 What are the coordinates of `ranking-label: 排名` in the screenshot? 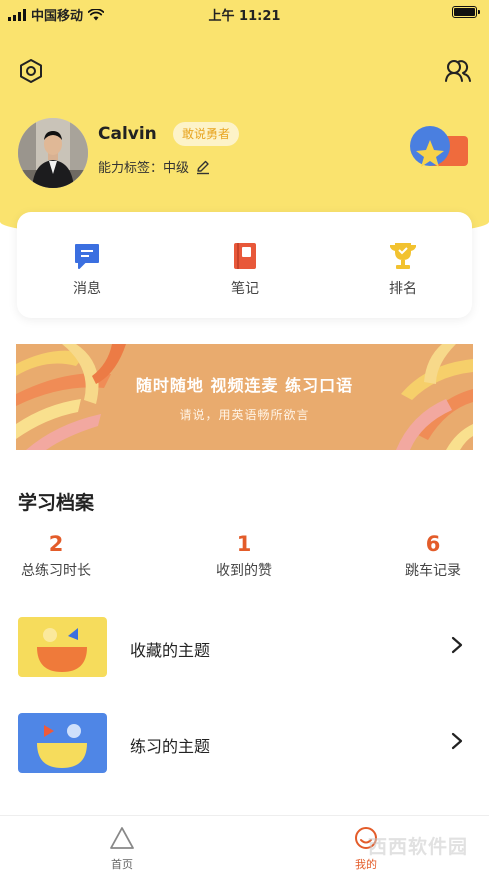 It's located at (403, 289).